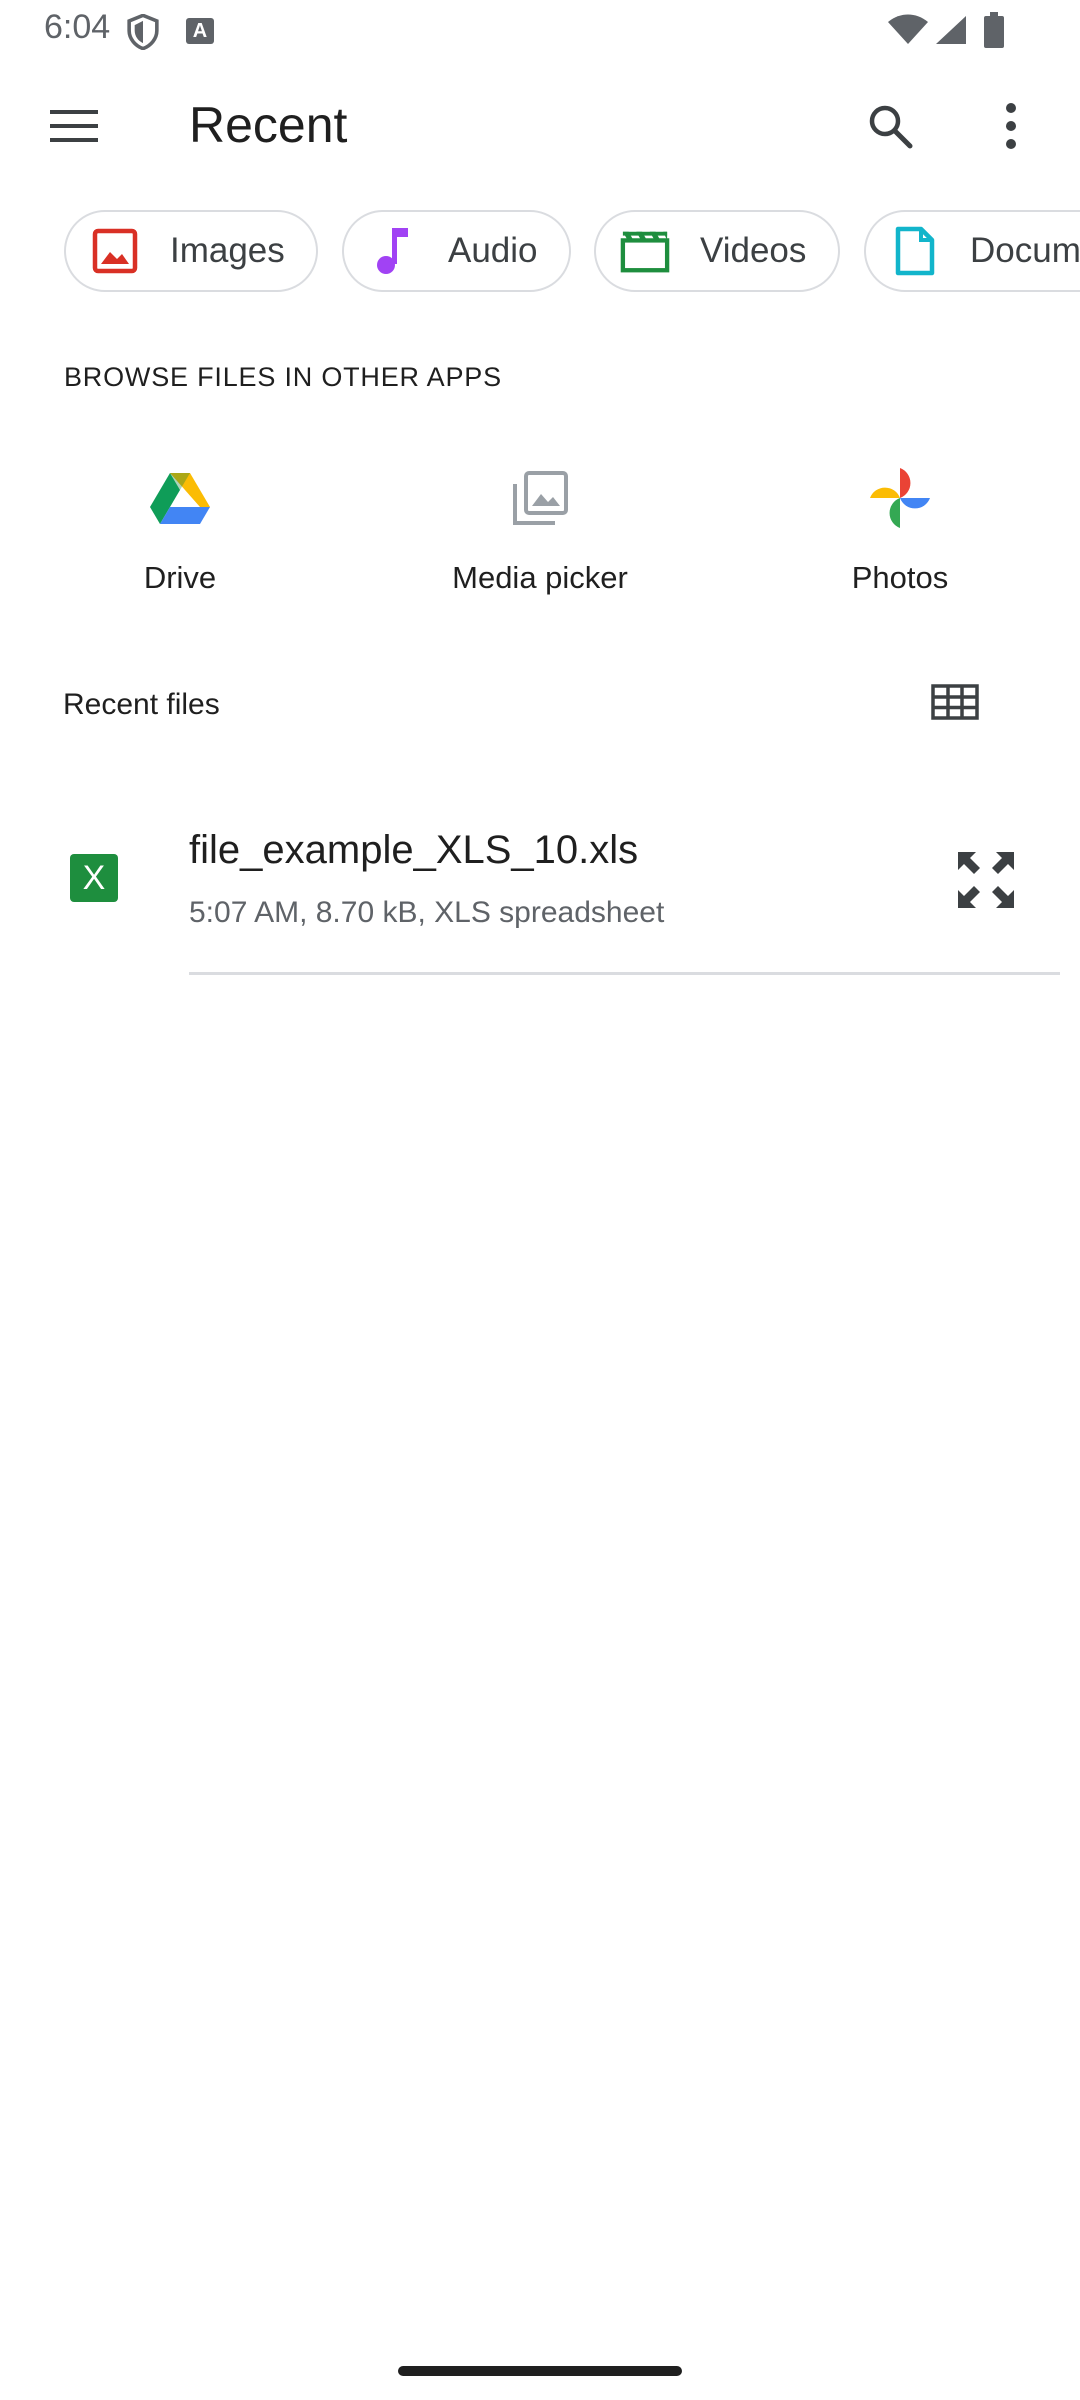 The height and width of the screenshot is (2400, 1080). I want to click on google-drive-icon, so click(180, 498).